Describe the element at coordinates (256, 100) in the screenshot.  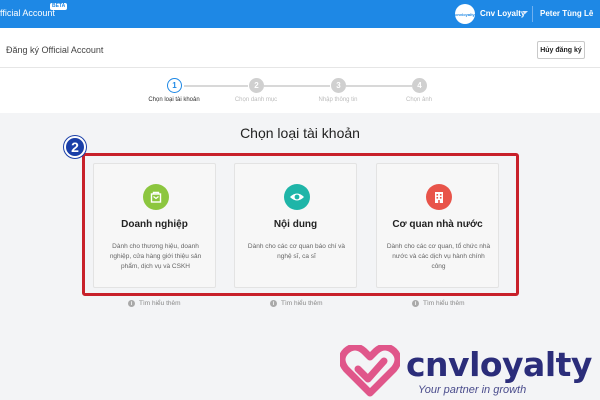
I see `step-2-label: Chọn danh mục` at that location.